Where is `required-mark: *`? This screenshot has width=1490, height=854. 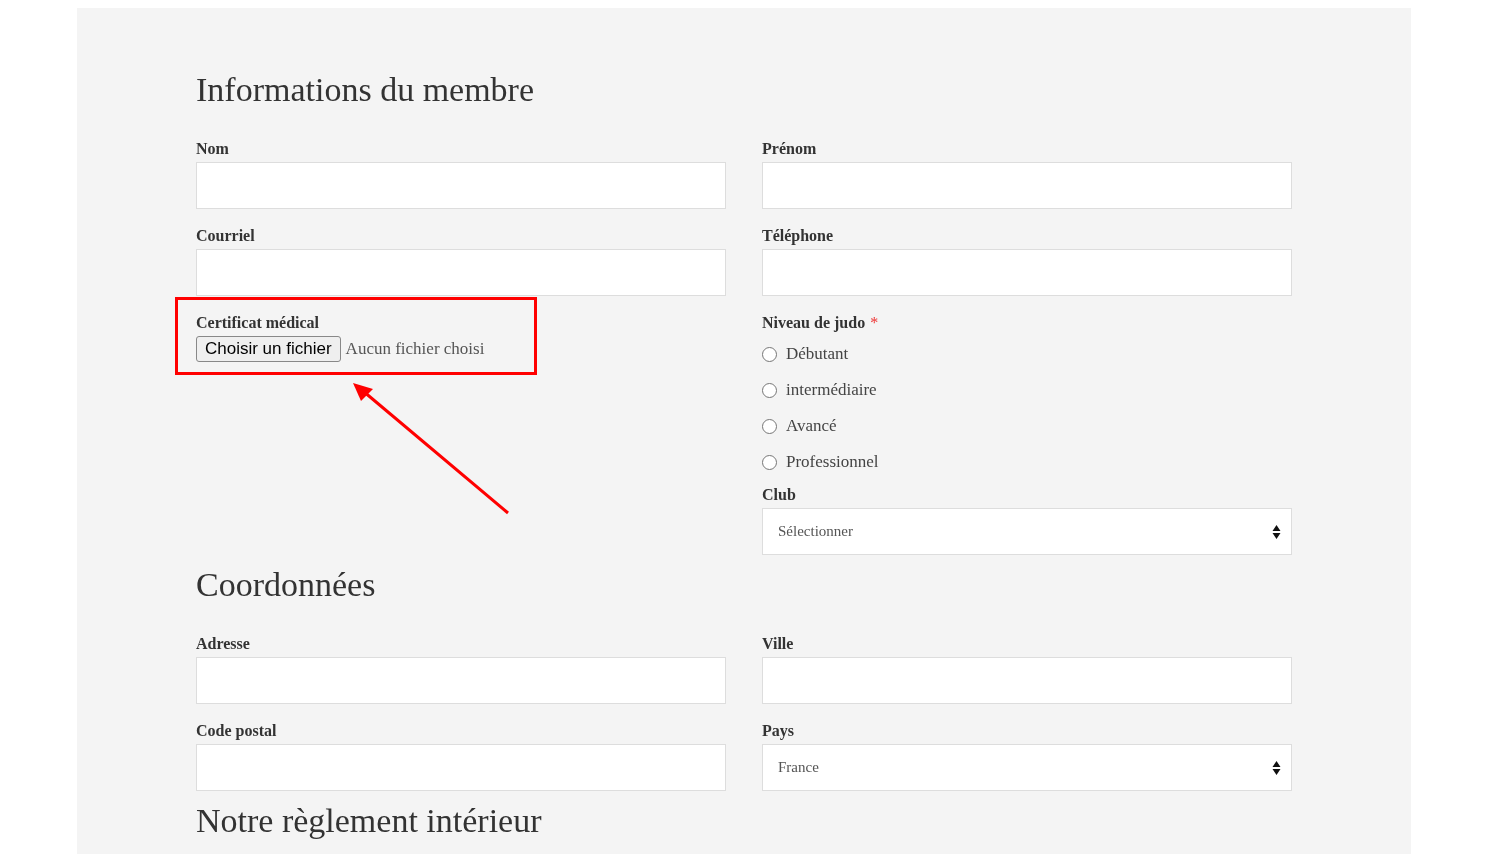 required-mark: * is located at coordinates (874, 322).